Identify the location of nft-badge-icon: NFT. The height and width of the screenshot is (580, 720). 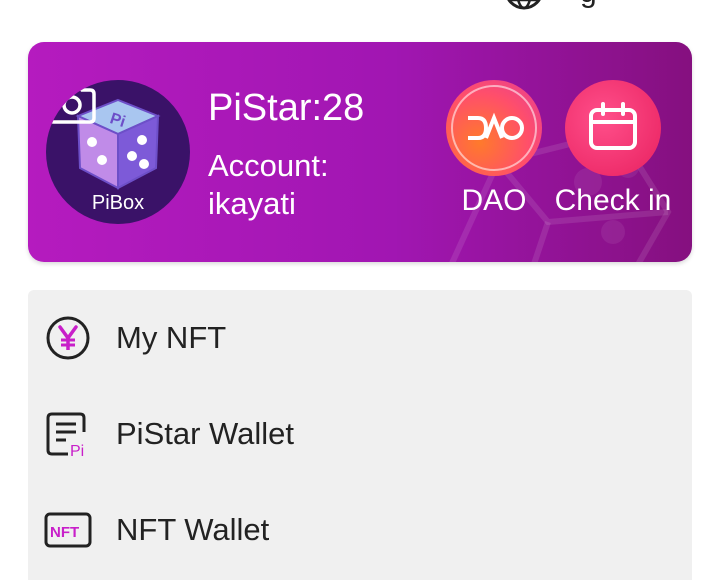
(68, 530).